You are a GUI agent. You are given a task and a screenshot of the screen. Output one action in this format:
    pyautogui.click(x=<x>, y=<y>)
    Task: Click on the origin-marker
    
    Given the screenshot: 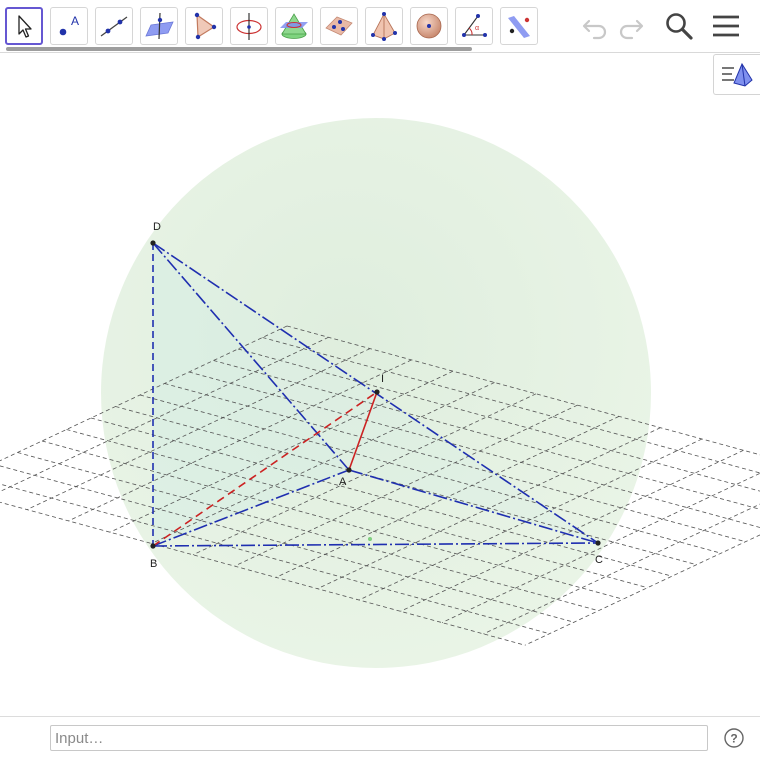 What is the action you would take?
    pyautogui.click(x=370, y=539)
    